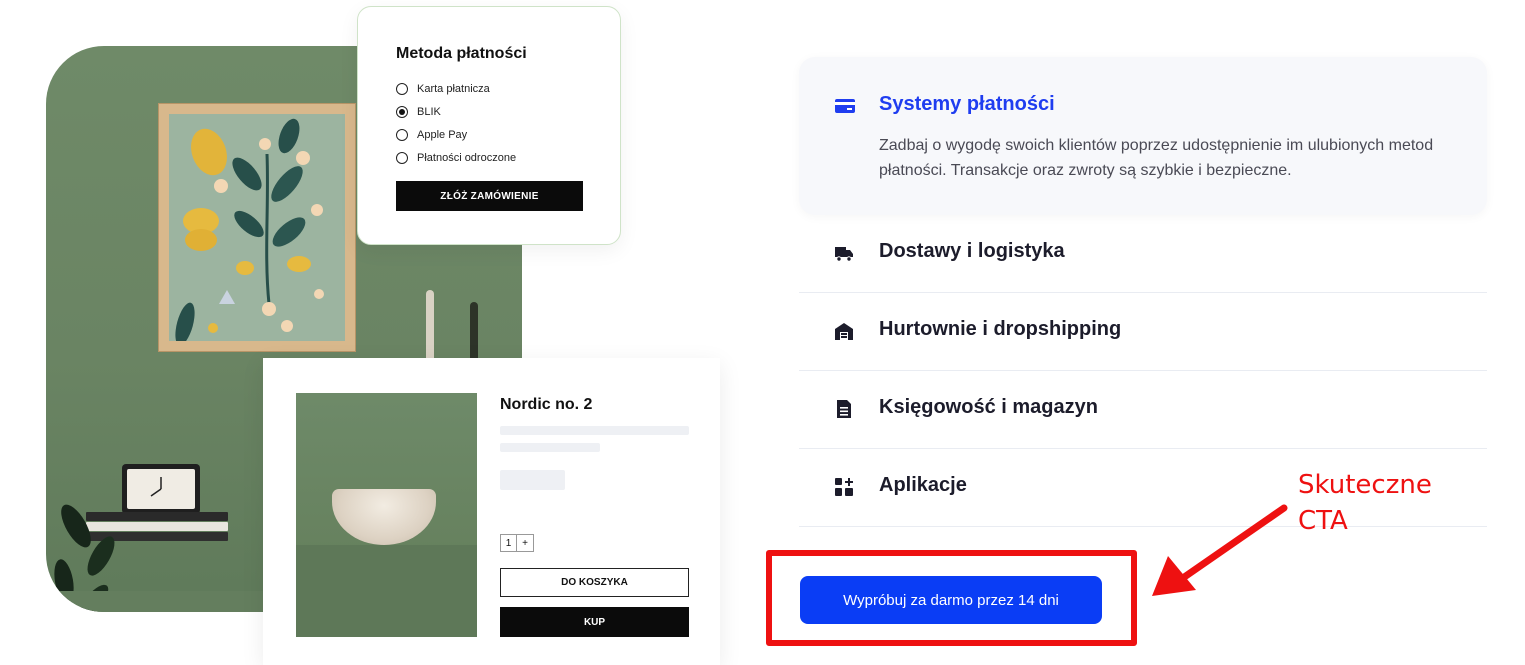 The width and height of the screenshot is (1525, 665). What do you see at coordinates (402, 111) in the screenshot?
I see `radio-checked-icon` at bounding box center [402, 111].